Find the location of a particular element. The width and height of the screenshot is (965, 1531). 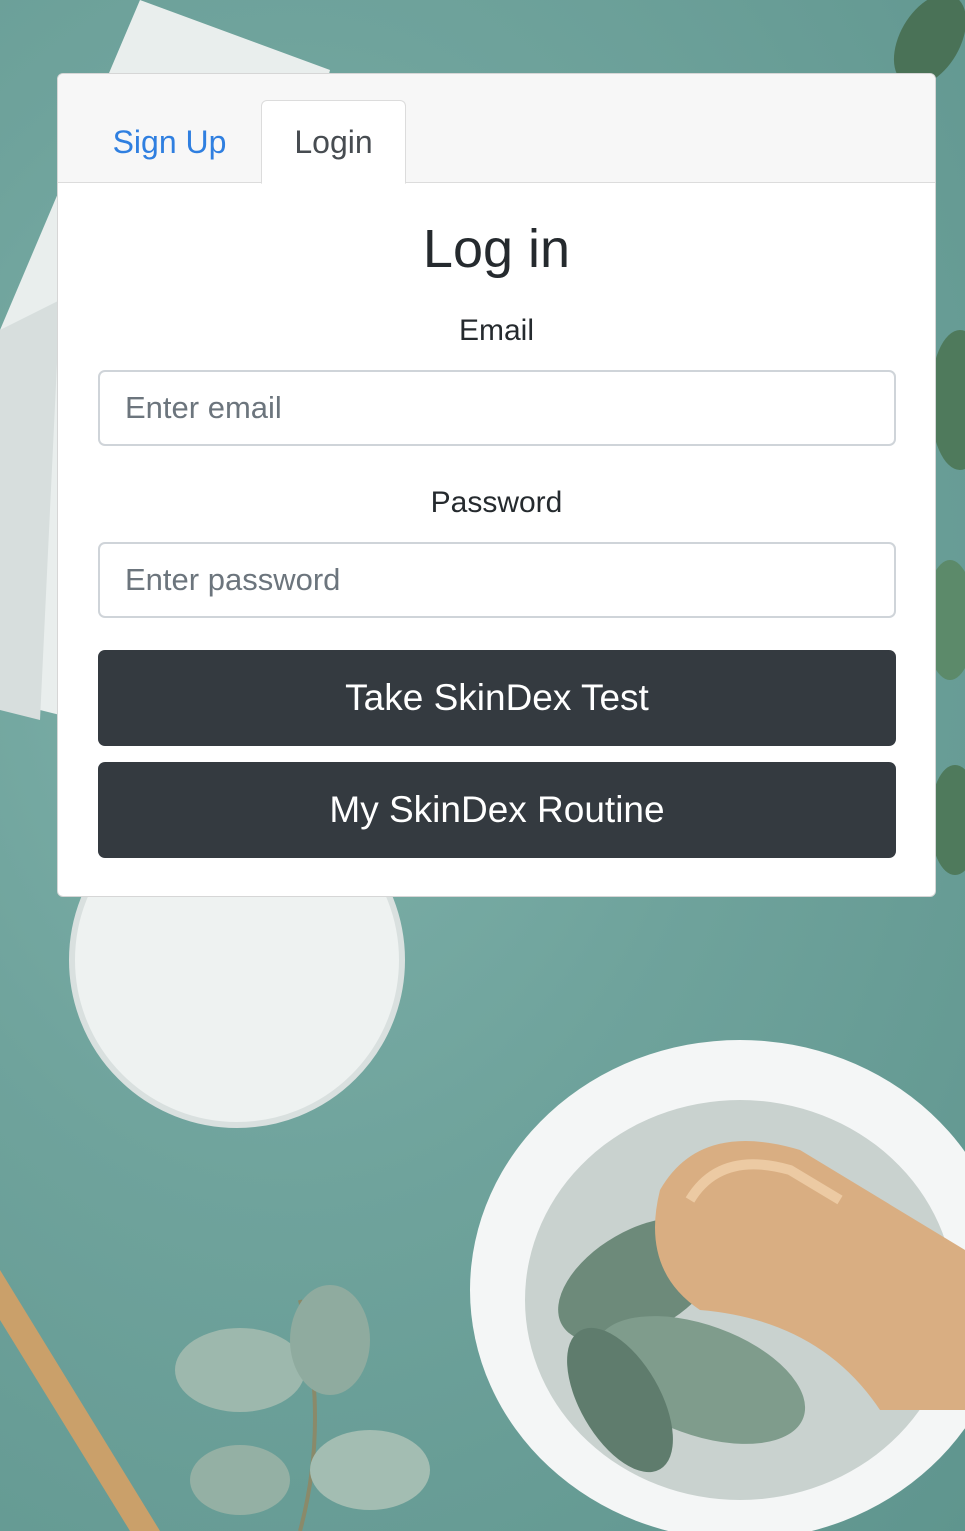

my-skindex-routine-button: My SkinDex Routine is located at coordinates (497, 810).